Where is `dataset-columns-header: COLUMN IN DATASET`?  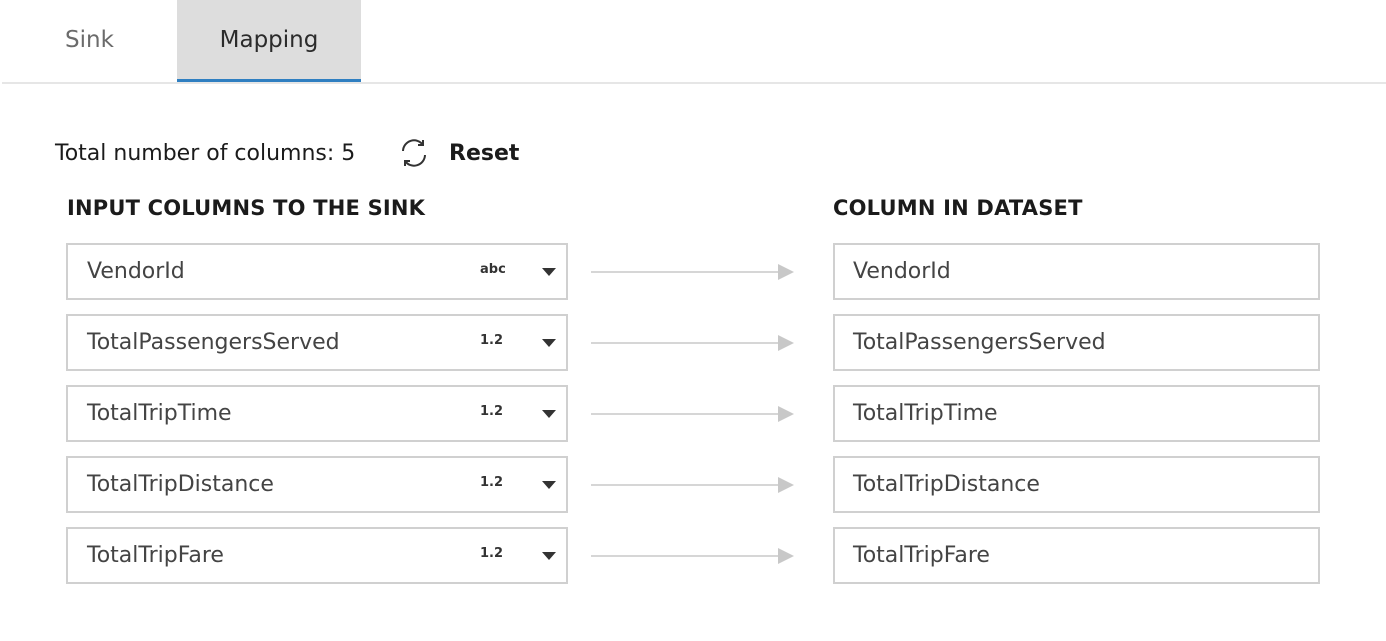 dataset-columns-header: COLUMN IN DATASET is located at coordinates (958, 208).